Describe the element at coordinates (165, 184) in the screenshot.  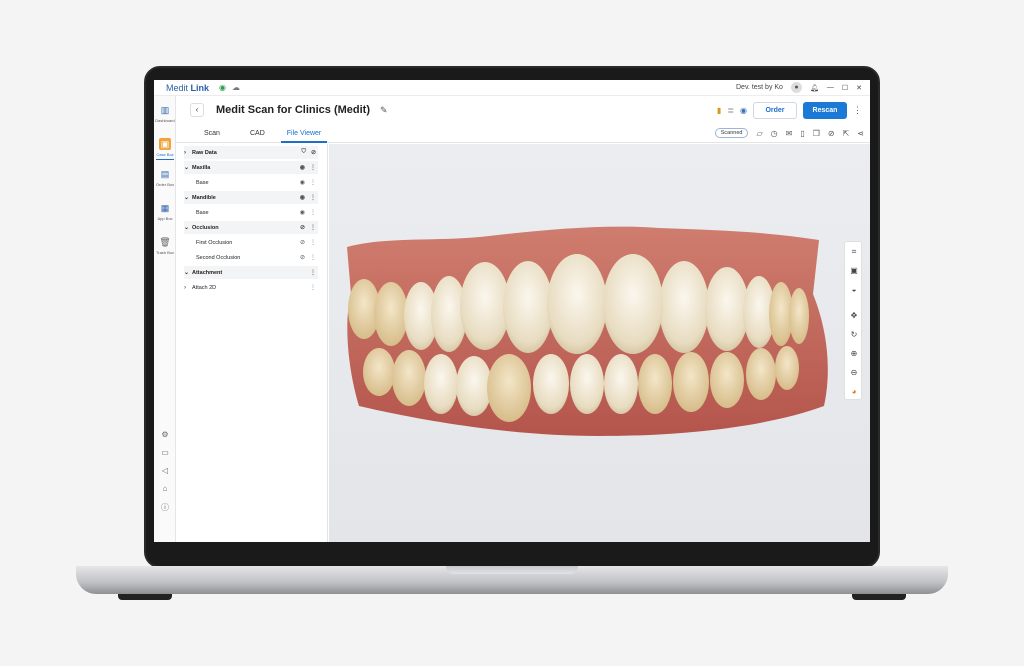
I see `rail-label: Order Box` at that location.